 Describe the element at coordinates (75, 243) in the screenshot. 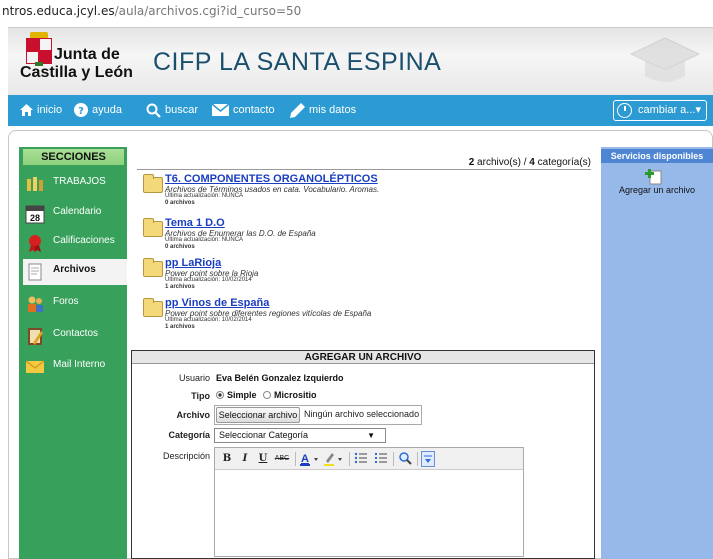

I see `sidebar-item-calificaciones: Calificaciones` at that location.